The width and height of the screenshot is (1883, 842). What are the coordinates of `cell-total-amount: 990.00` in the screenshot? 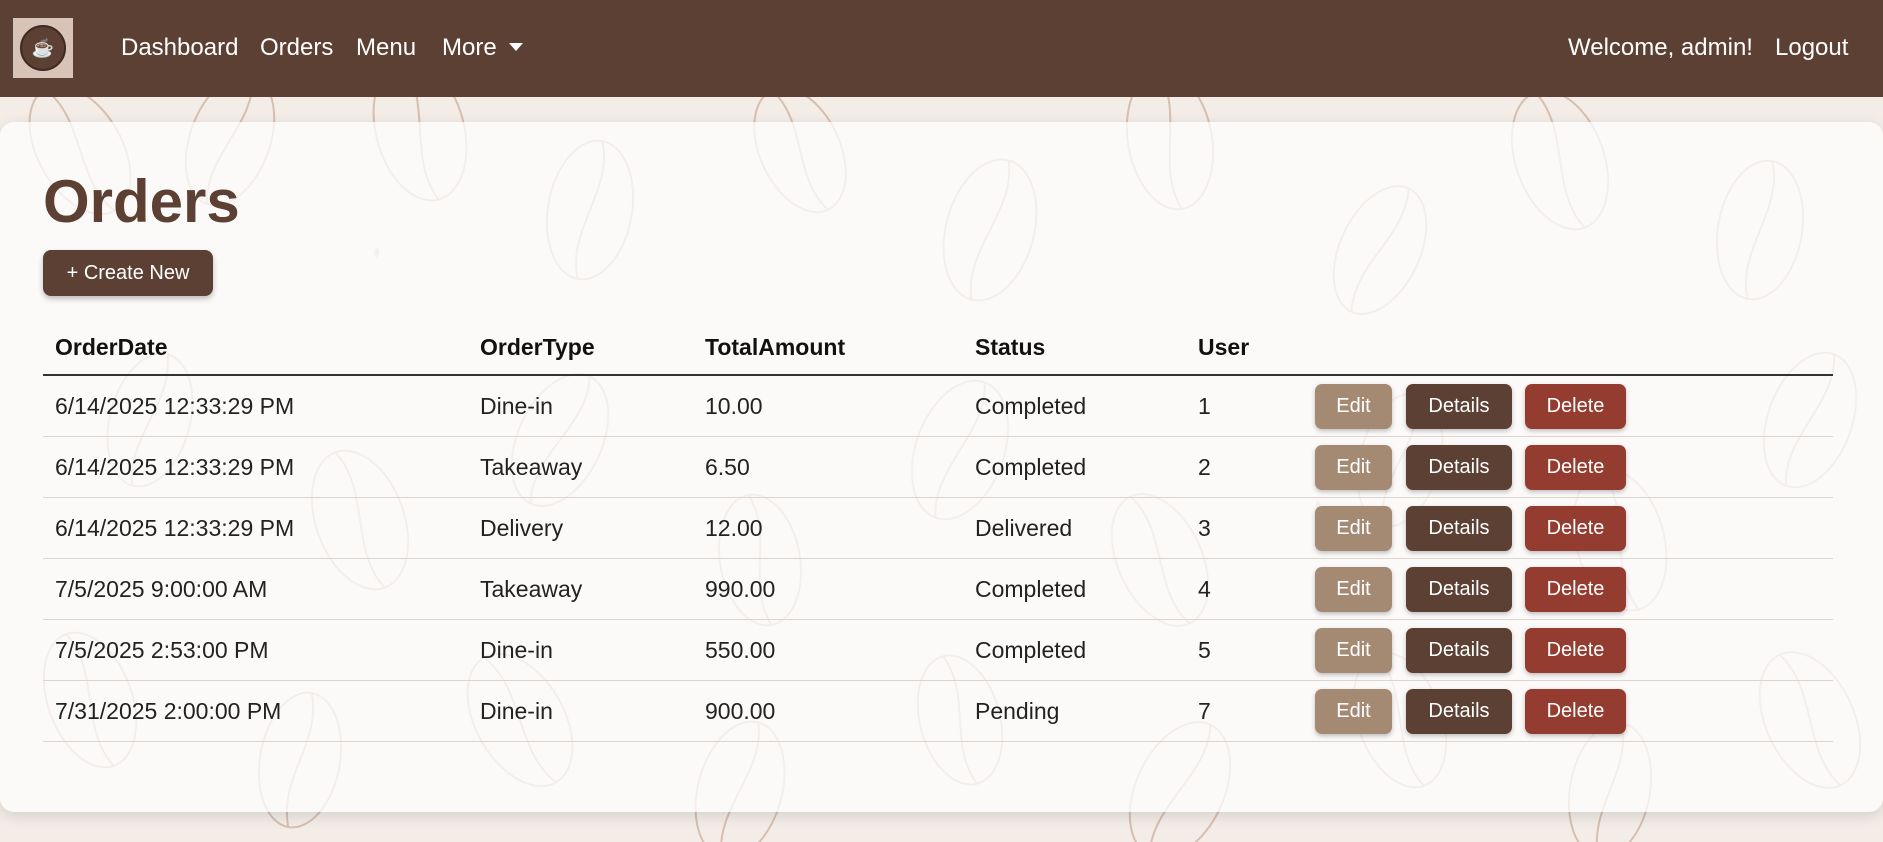 It's located at (740, 589).